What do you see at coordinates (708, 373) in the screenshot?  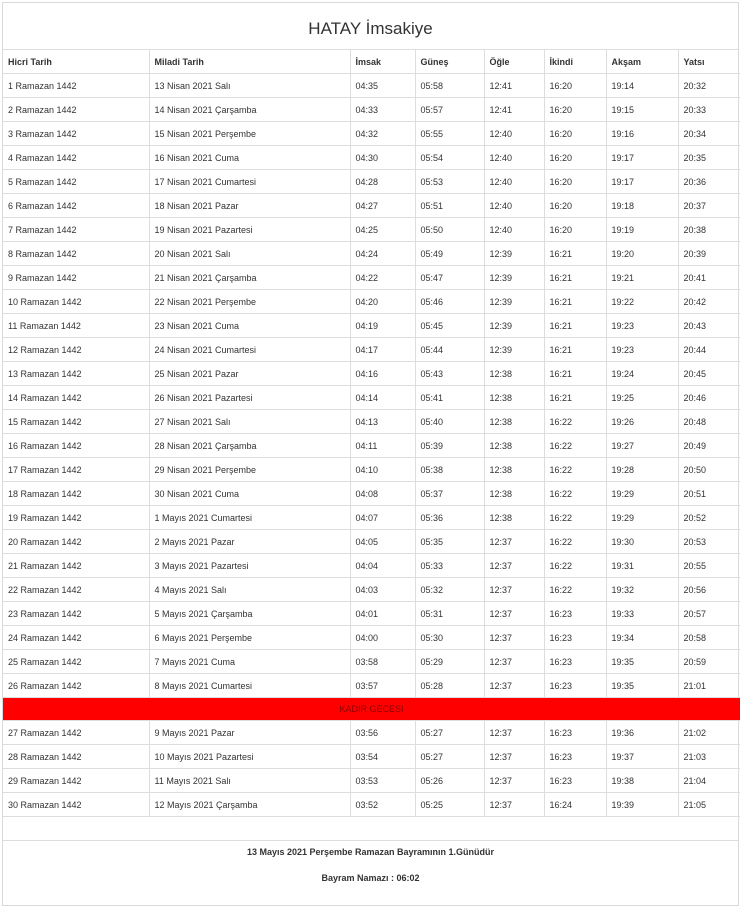 I see `cell-yatsi: 20:45` at bounding box center [708, 373].